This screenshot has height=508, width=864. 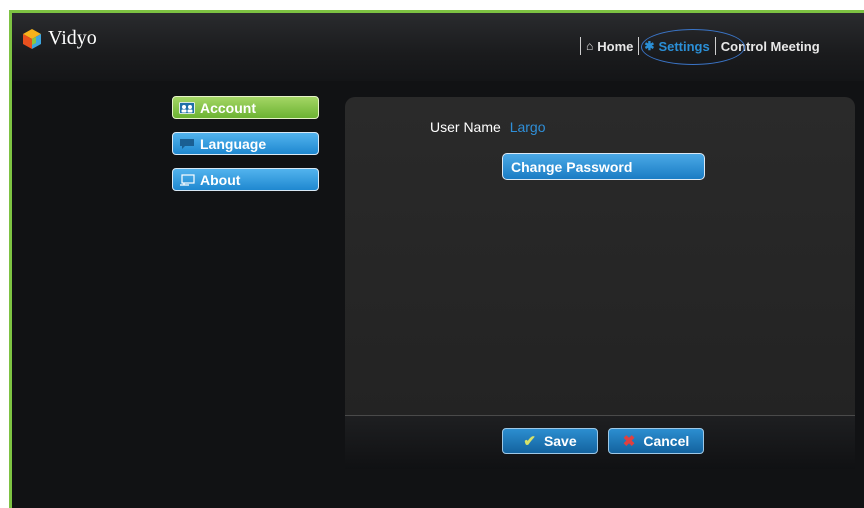 I want to click on vidyo-logo: Vidyo, so click(x=59, y=38).